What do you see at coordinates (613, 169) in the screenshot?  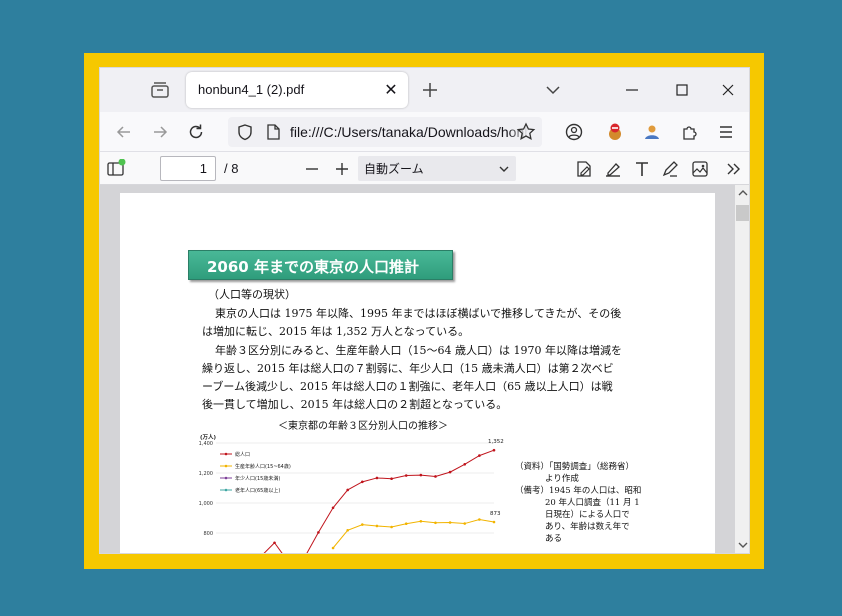 I see `highlight-icon` at bounding box center [613, 169].